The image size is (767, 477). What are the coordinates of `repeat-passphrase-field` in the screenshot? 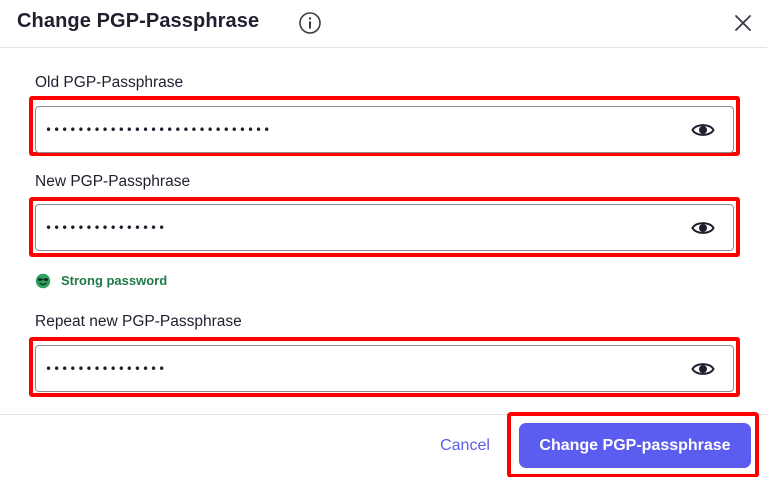 It's located at (384, 368).